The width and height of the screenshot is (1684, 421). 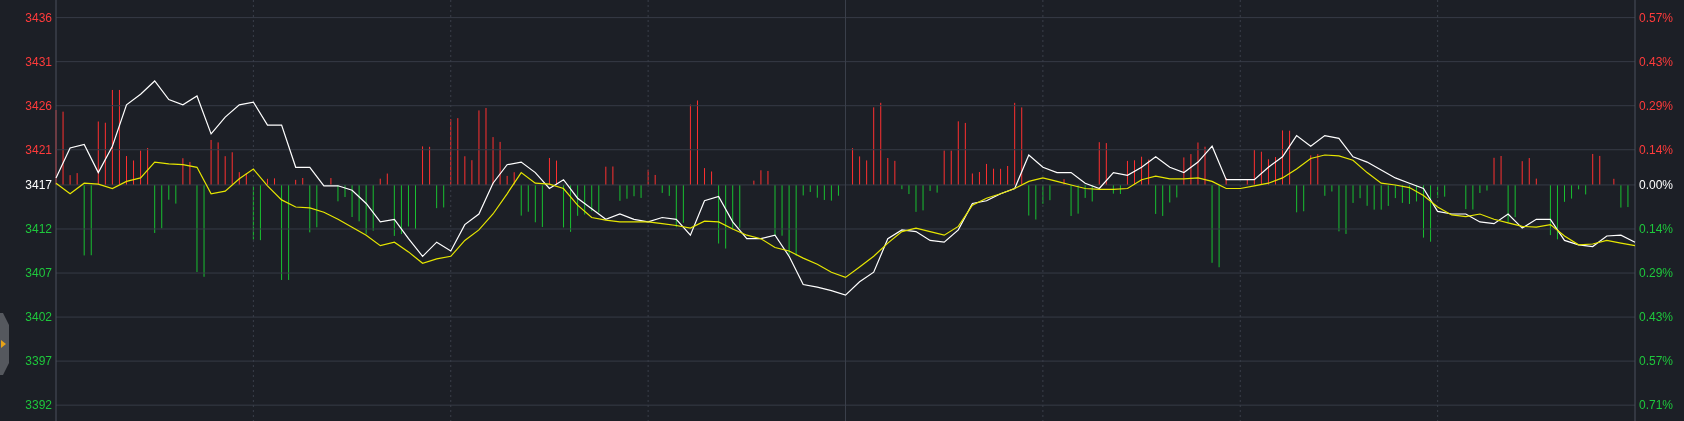 I want to click on axis-label: 0.00%, so click(x=1656, y=184).